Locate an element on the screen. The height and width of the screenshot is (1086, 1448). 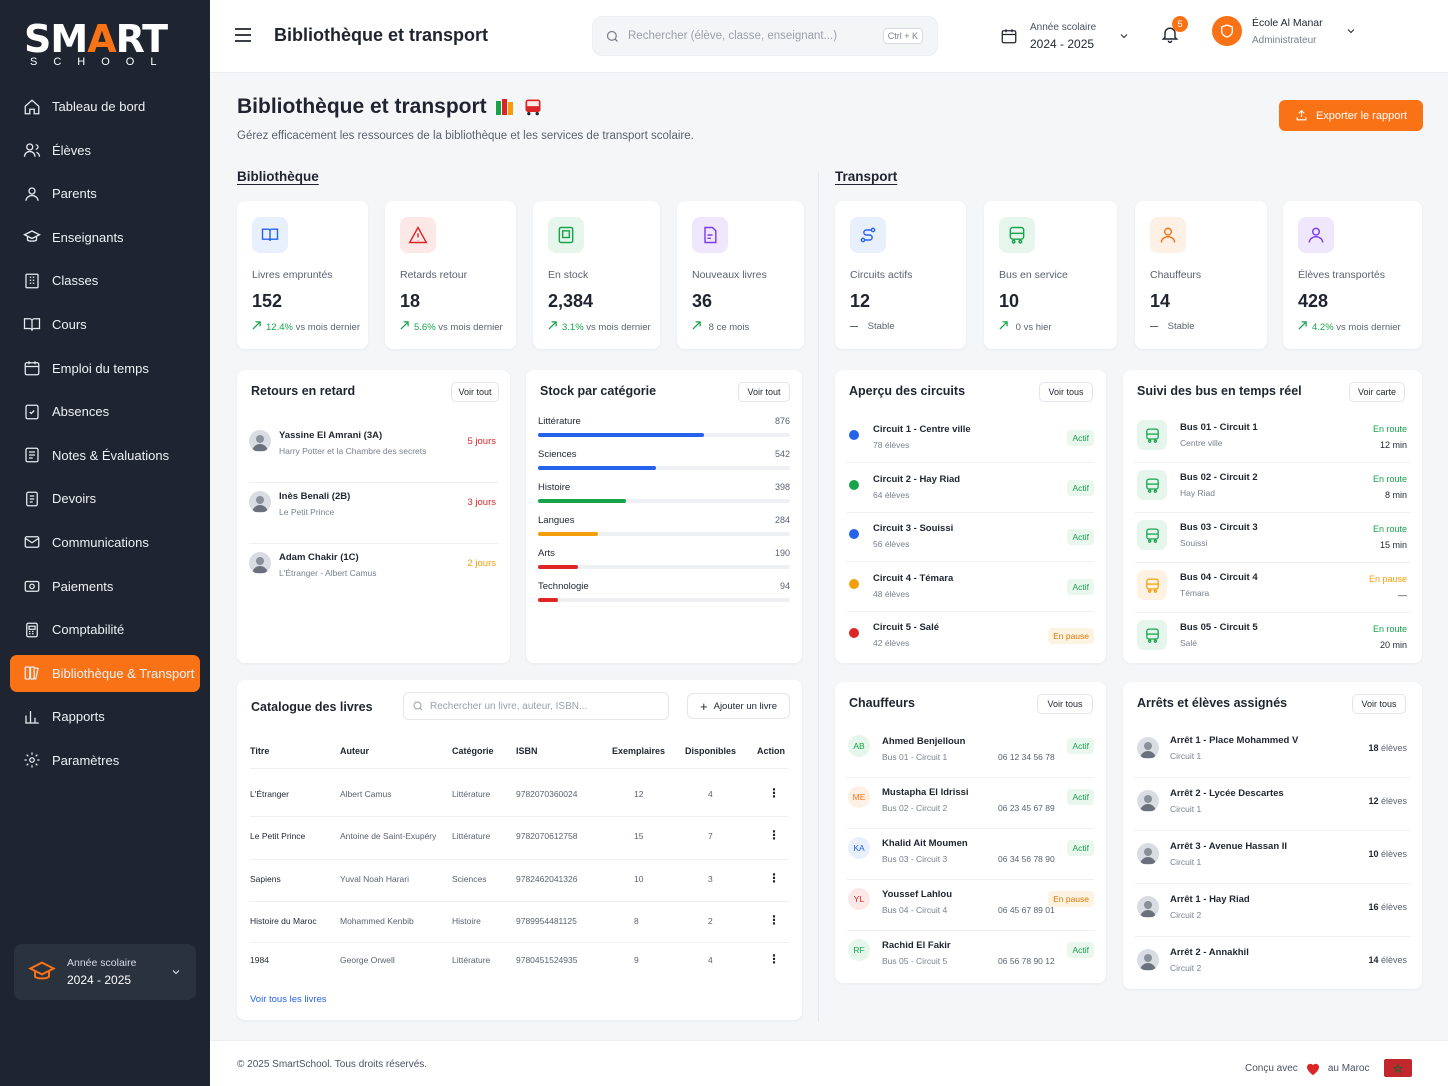
add-book-button: + Ajouter un livre is located at coordinates (738, 706).